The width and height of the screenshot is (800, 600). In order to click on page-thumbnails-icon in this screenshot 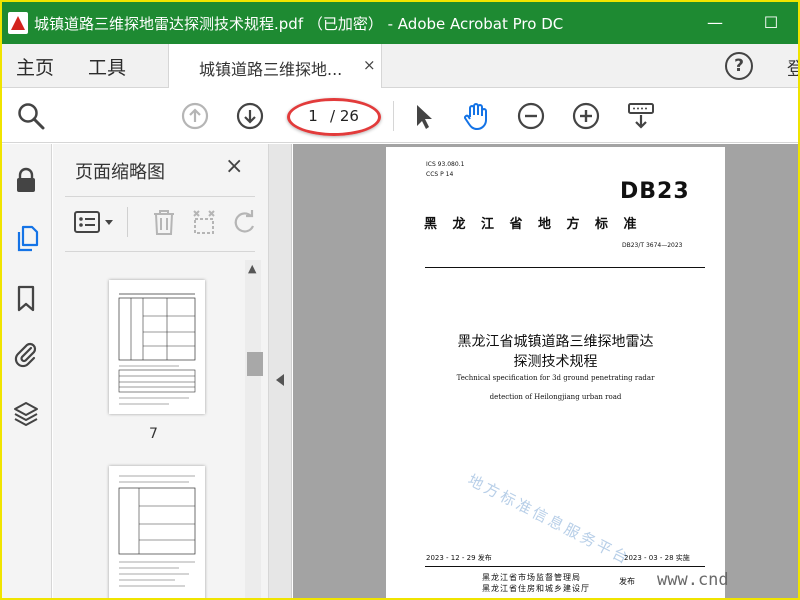, I will do `click(26, 238)`.